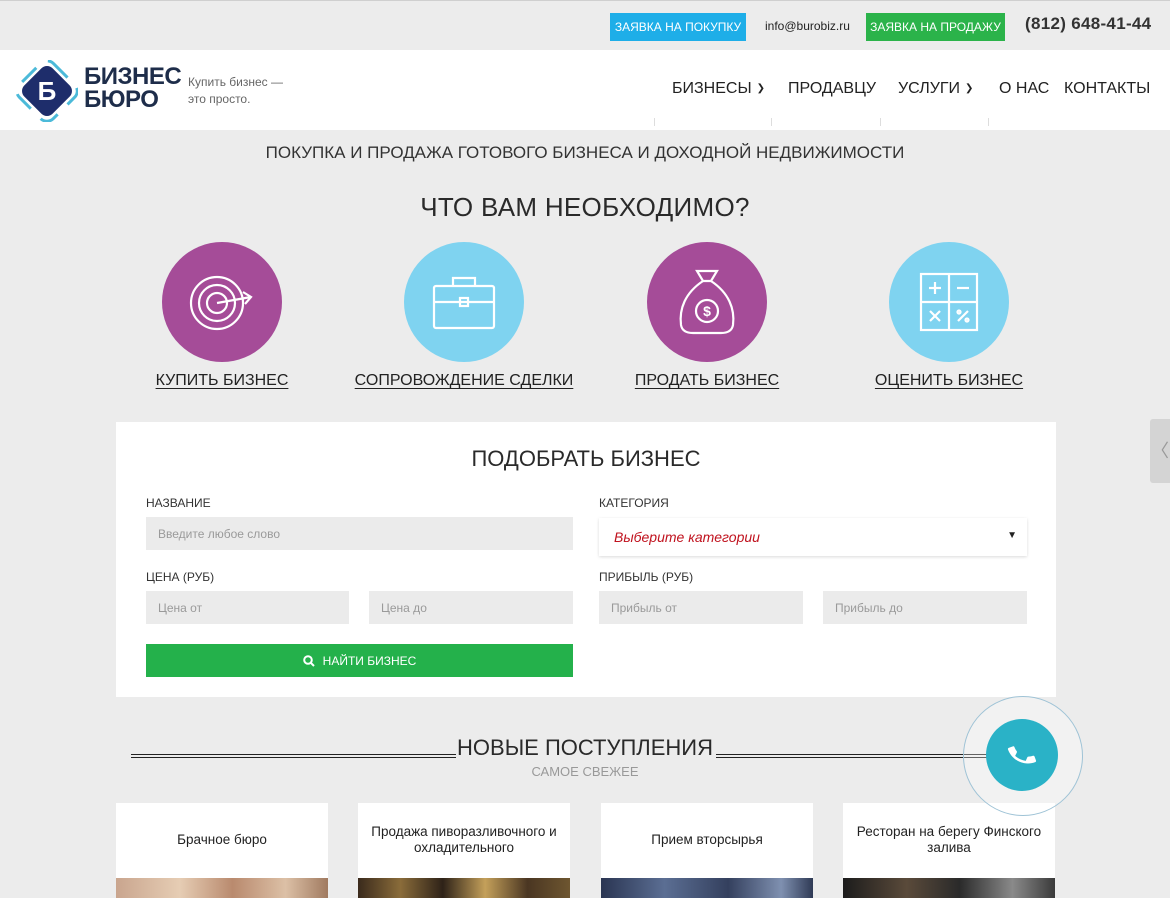 The width and height of the screenshot is (1170, 898). What do you see at coordinates (585, 207) in the screenshot?
I see `section-heading: ЧТО ВАМ НЕОБХОДИМО?` at bounding box center [585, 207].